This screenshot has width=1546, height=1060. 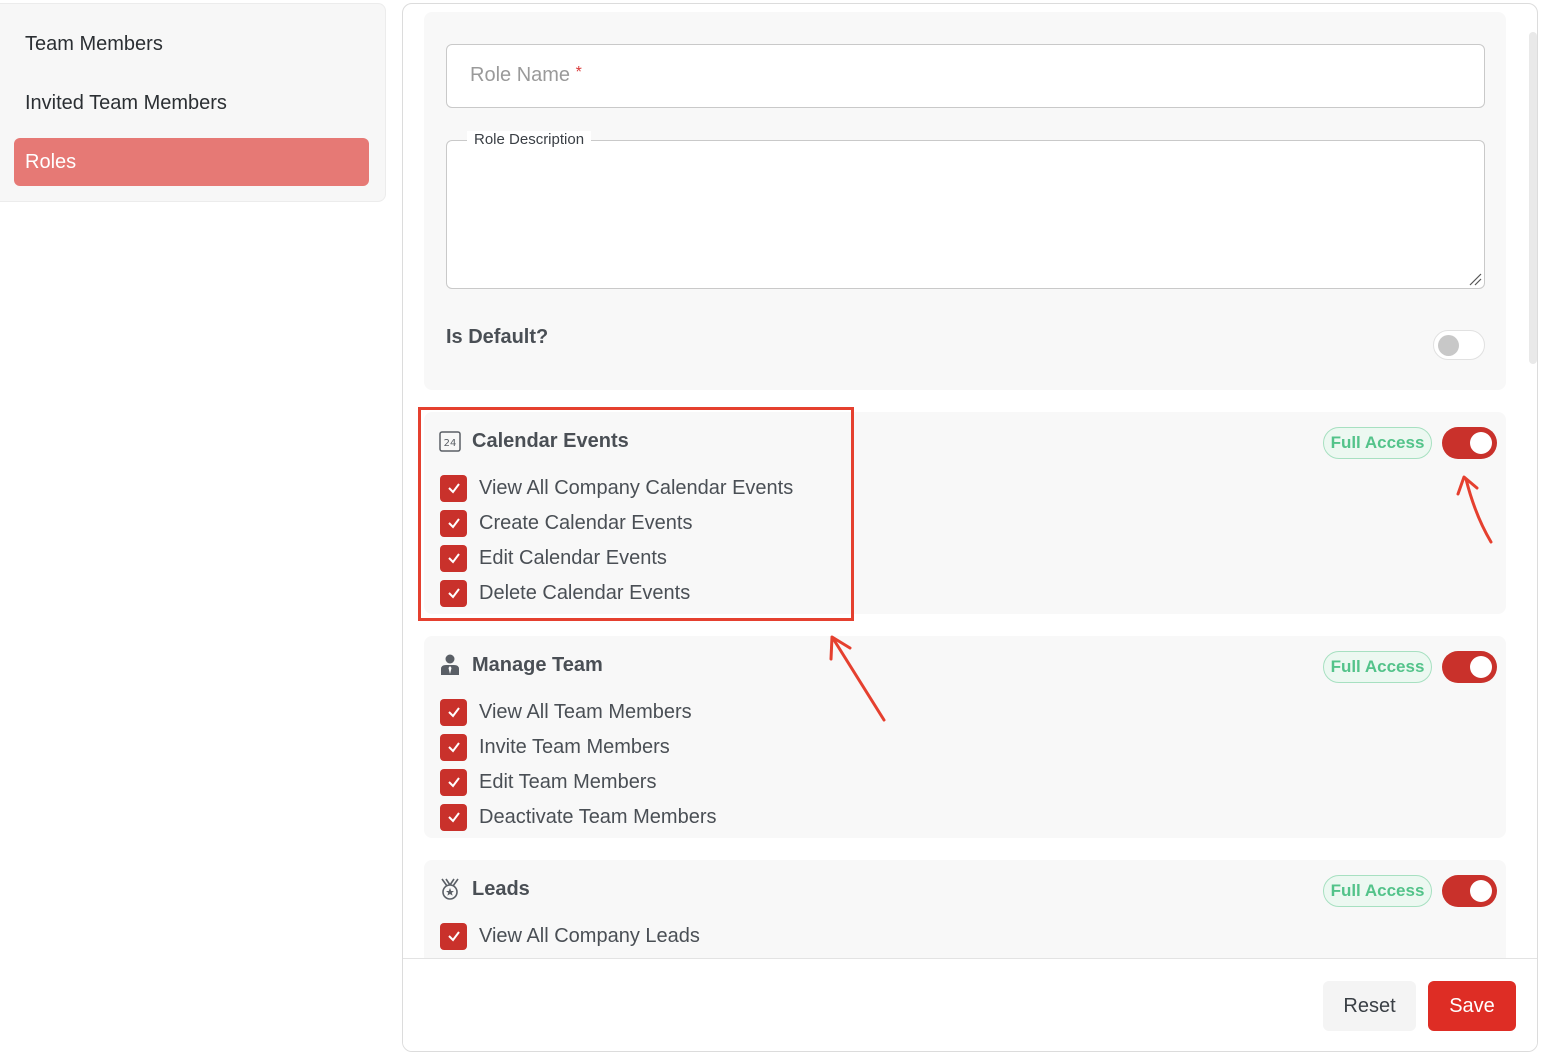 I want to click on save-button: Save, so click(x=1472, y=1006).